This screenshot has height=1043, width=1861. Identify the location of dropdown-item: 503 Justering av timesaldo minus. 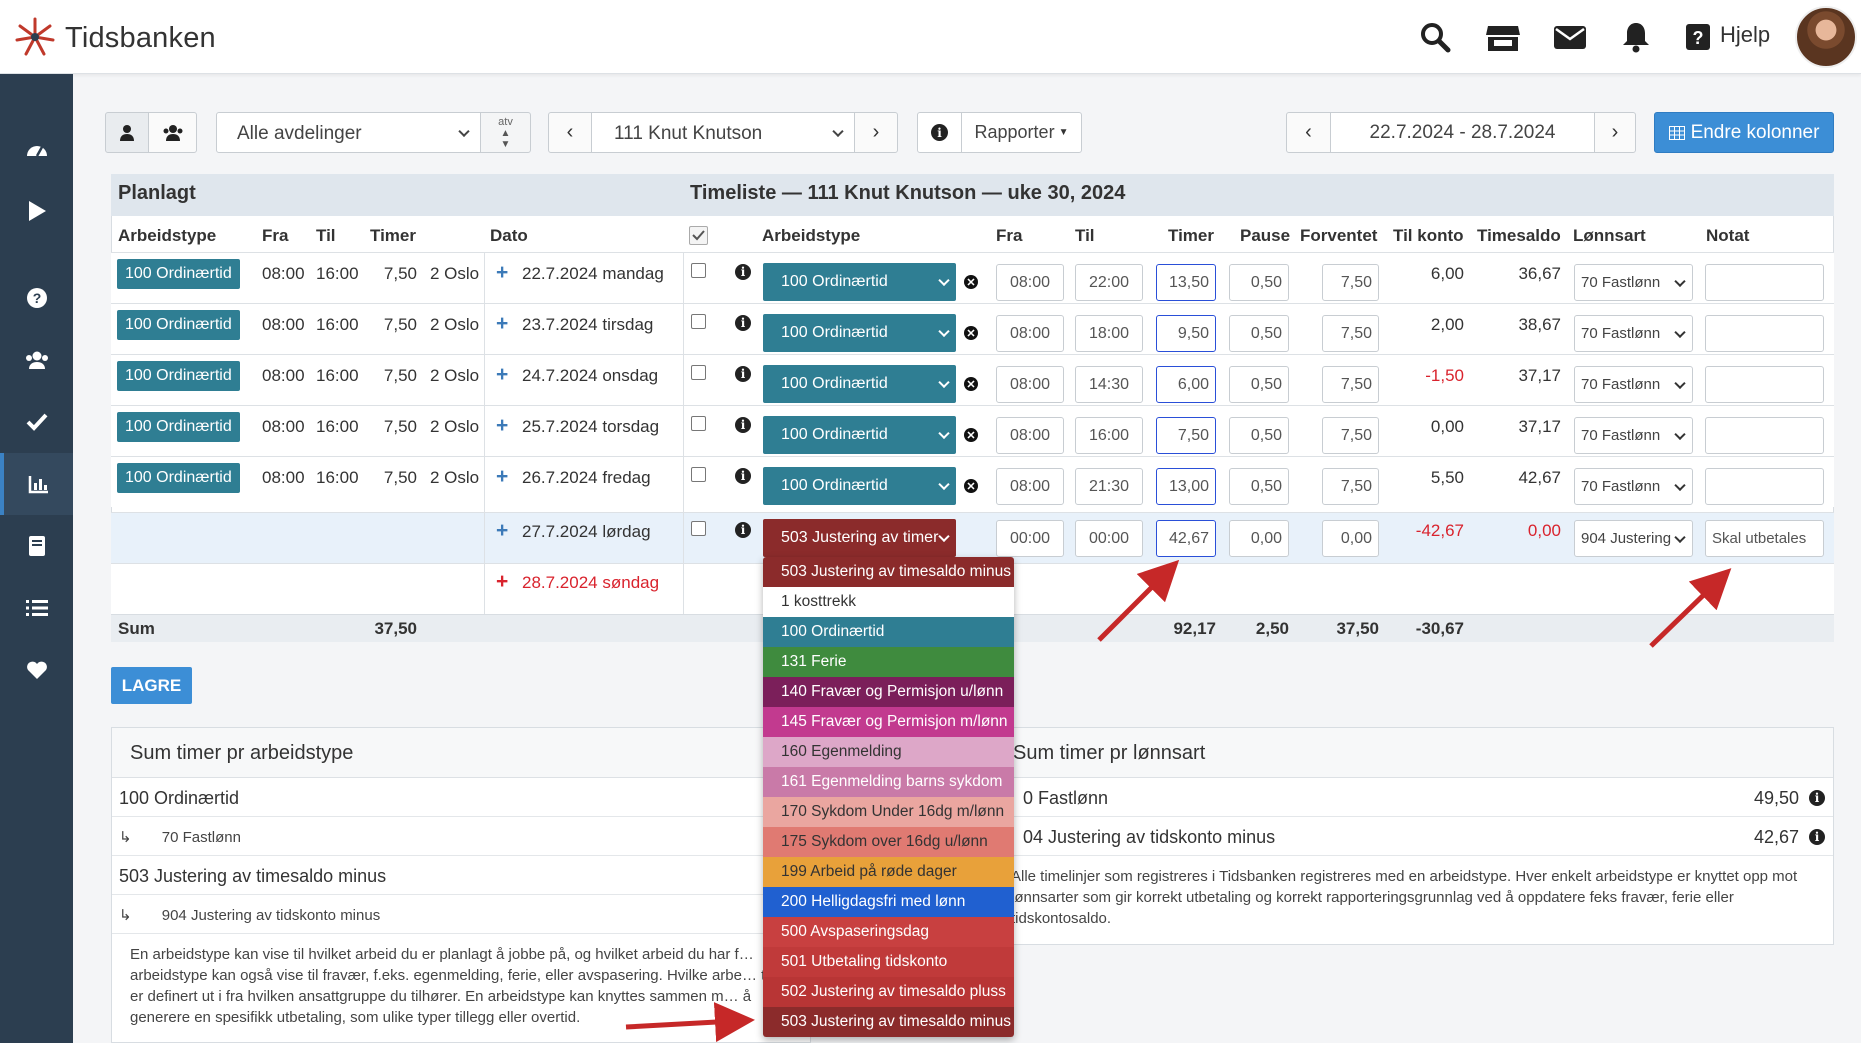
(888, 572).